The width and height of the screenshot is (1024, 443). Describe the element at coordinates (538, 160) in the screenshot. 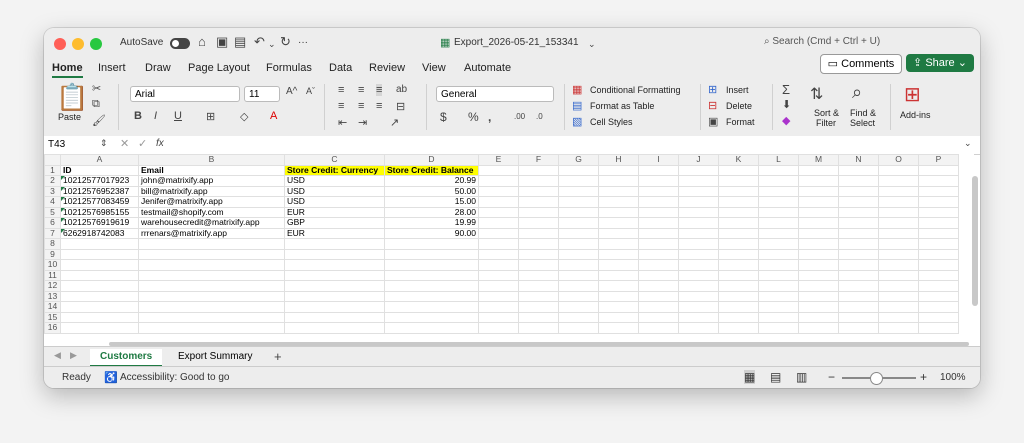

I see `column-header: F` at that location.